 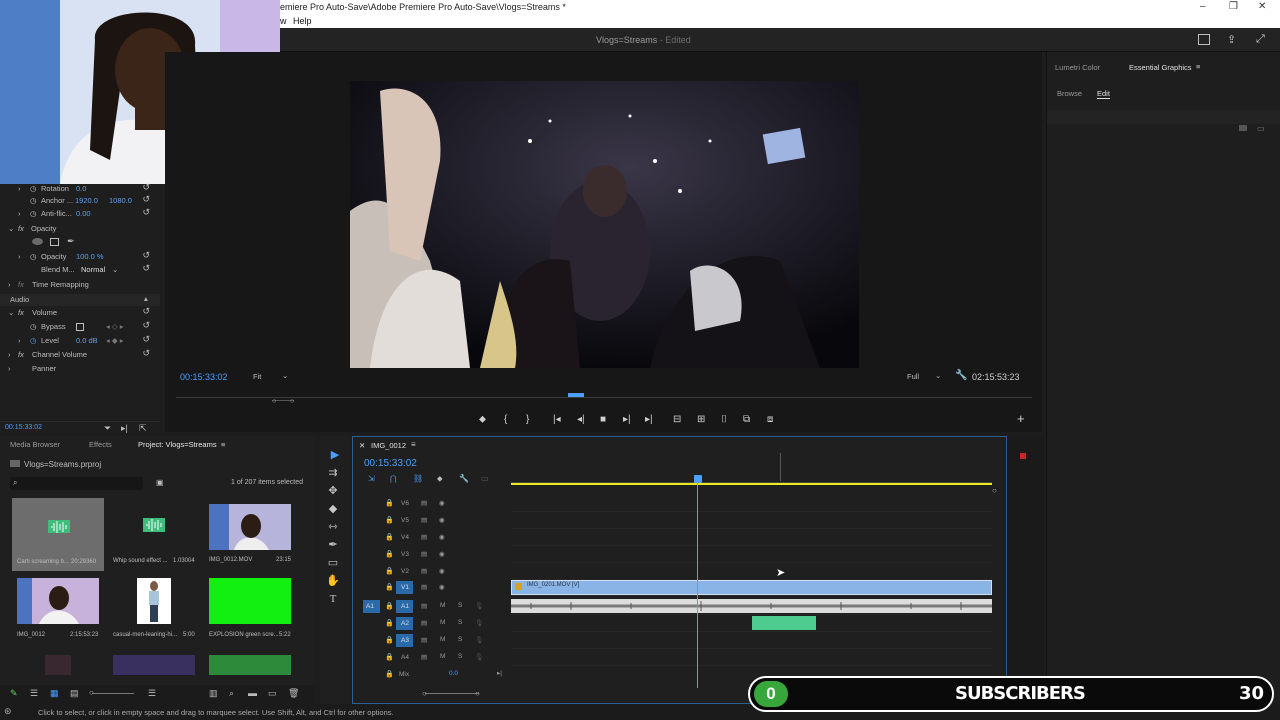 I want to click on compare-icon: ⧉, so click(x=746, y=419).